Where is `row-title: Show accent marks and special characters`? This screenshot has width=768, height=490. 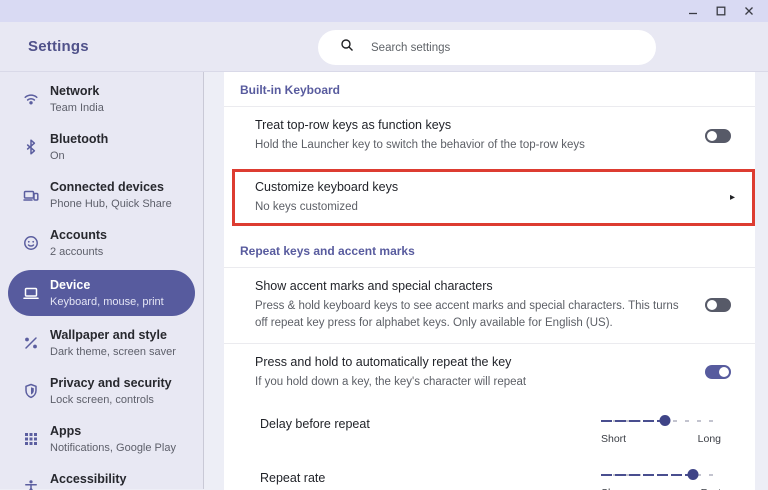
row-title: Show accent marks and special characters is located at coordinates (374, 286).